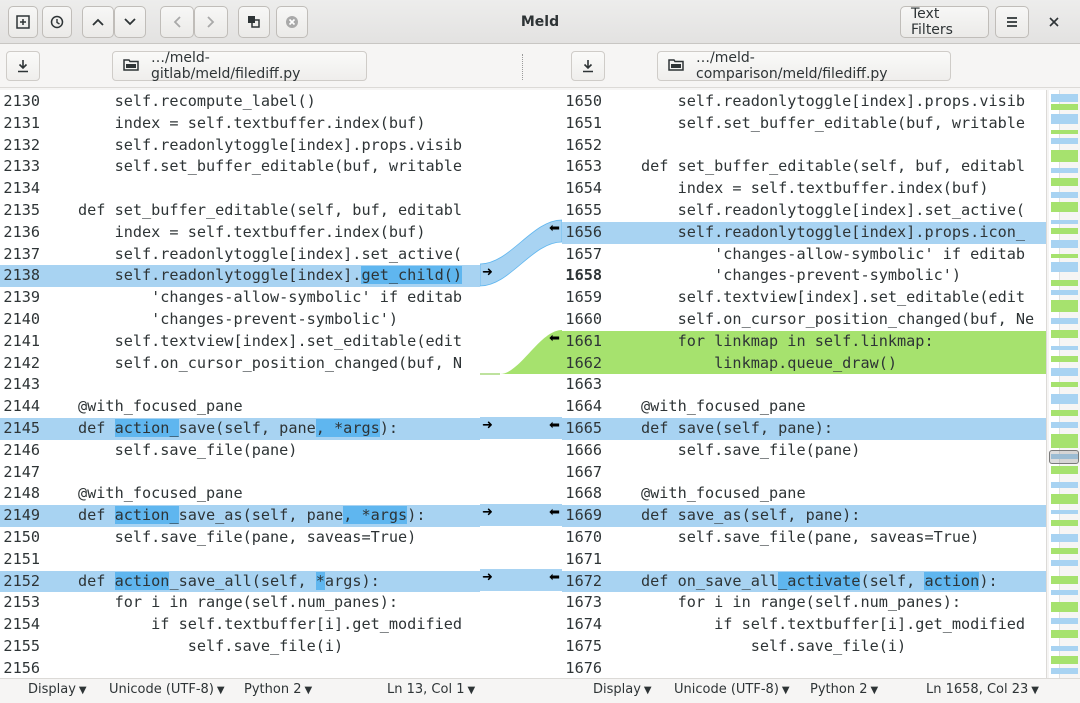  I want to click on code-line: 2143, so click(240, 385).